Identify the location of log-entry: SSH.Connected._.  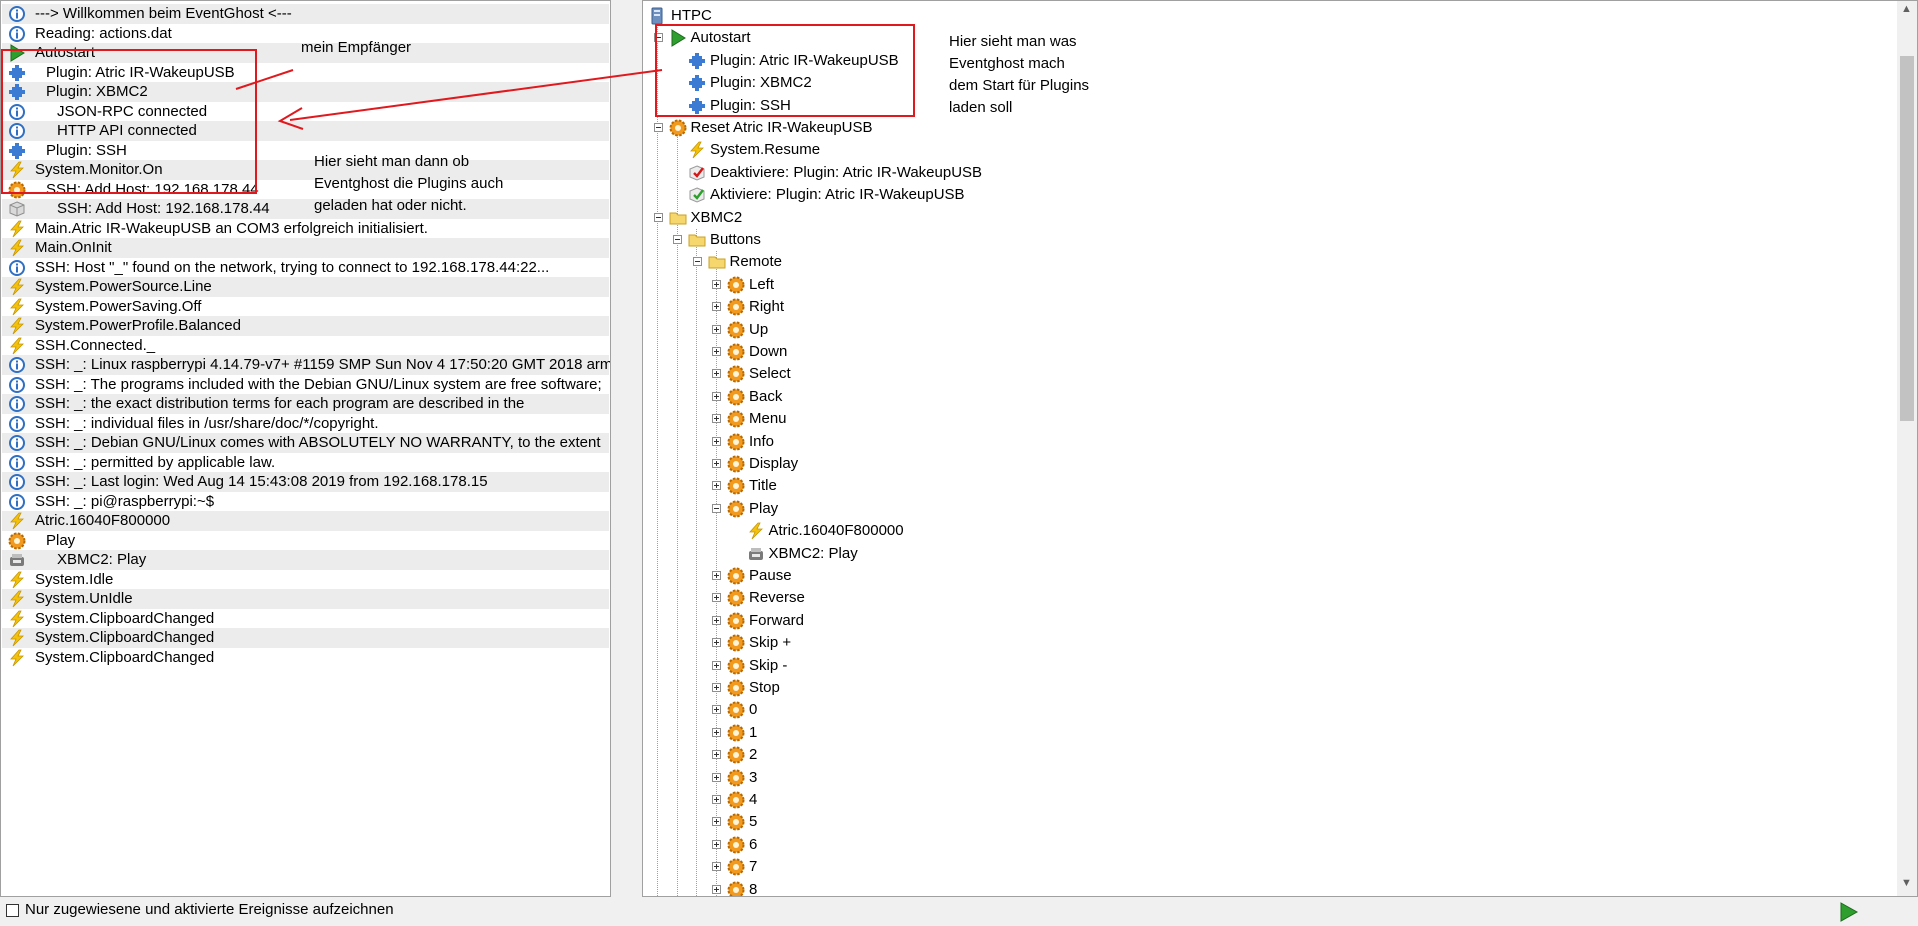
(305, 346).